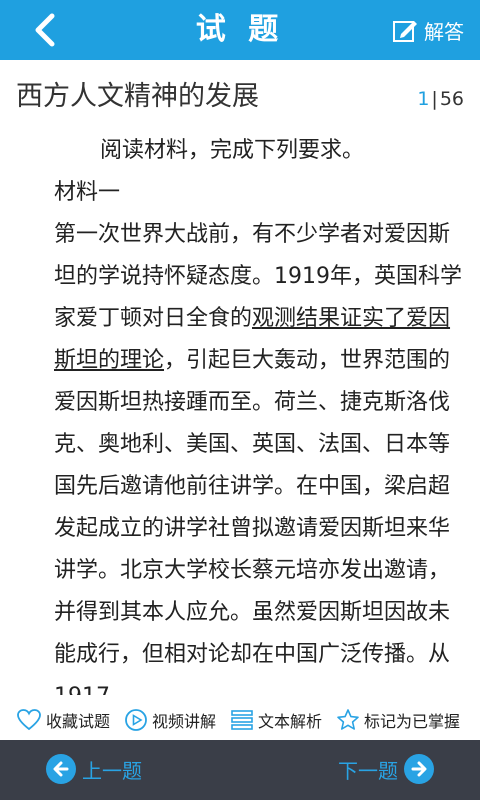 The width and height of the screenshot is (480, 800). I want to click on star-icon, so click(348, 719).